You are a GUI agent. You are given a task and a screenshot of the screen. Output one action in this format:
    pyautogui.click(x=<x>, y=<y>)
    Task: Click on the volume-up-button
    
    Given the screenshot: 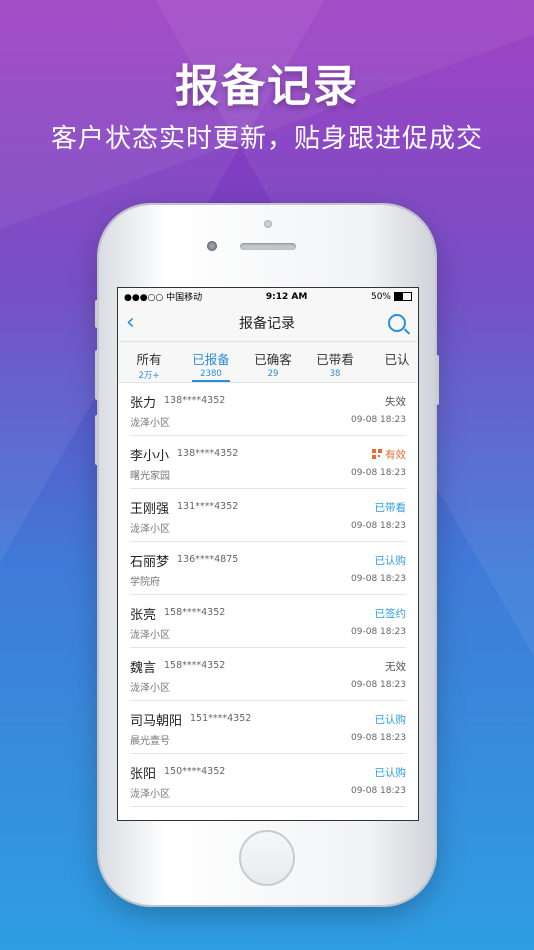 What is the action you would take?
    pyautogui.click(x=97, y=375)
    